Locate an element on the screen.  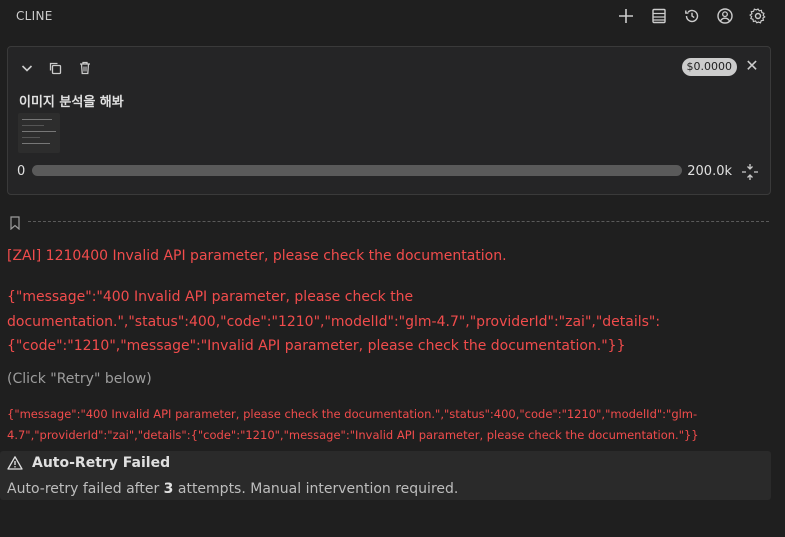
warning-icon is located at coordinates (15, 463).